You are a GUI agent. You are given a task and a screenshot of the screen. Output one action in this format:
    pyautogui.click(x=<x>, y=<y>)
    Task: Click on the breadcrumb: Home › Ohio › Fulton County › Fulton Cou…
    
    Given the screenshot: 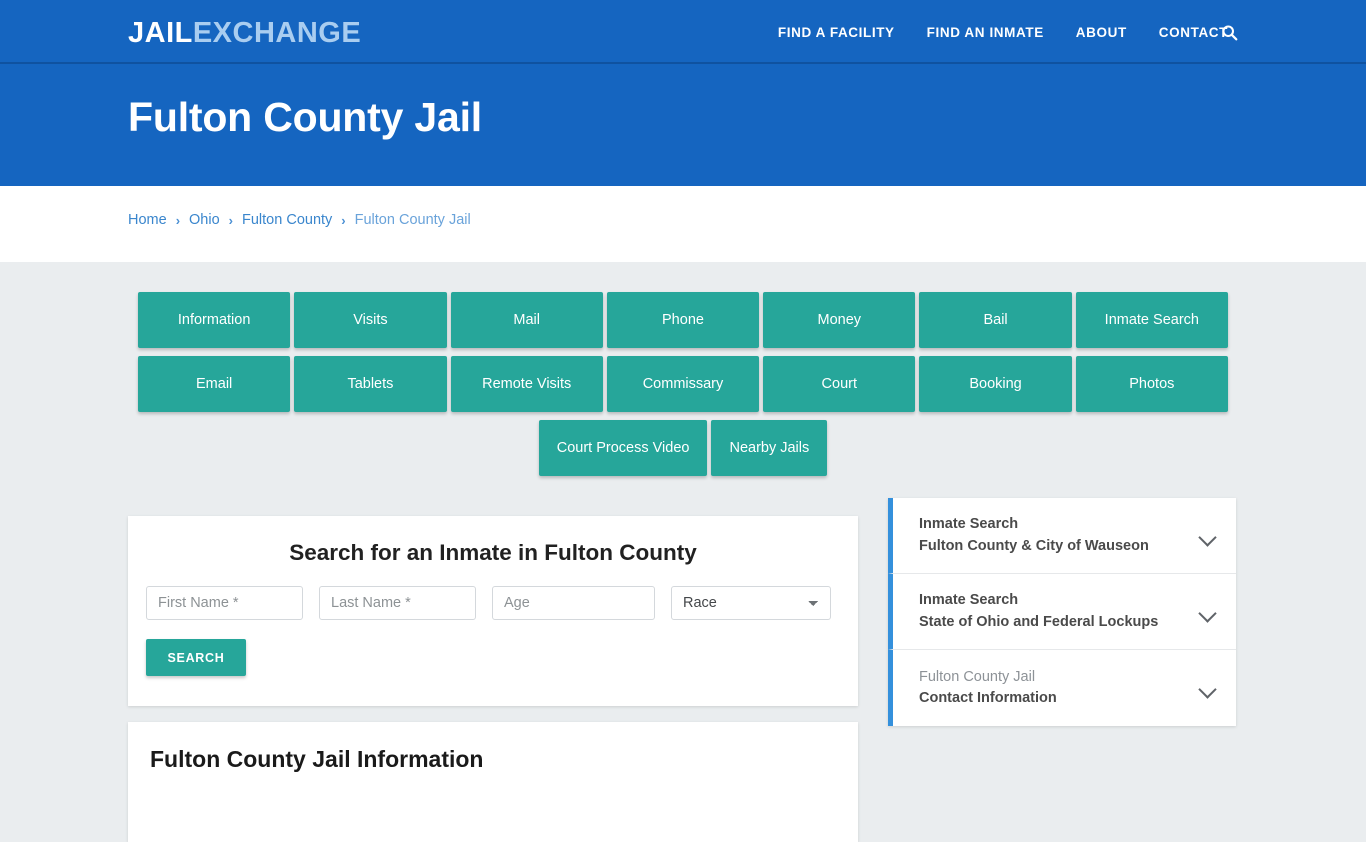 What is the action you would take?
    pyautogui.click(x=299, y=220)
    